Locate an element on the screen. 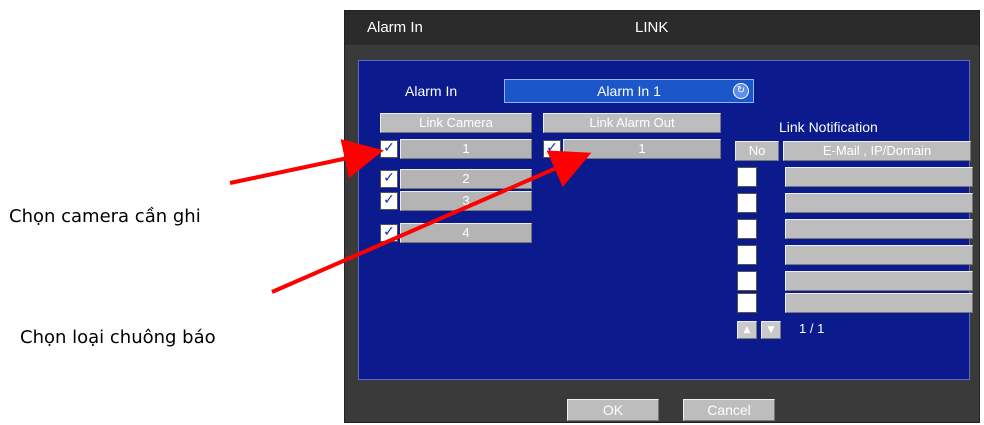 This screenshot has width=984, height=425. camera-arrow is located at coordinates (306, 162).